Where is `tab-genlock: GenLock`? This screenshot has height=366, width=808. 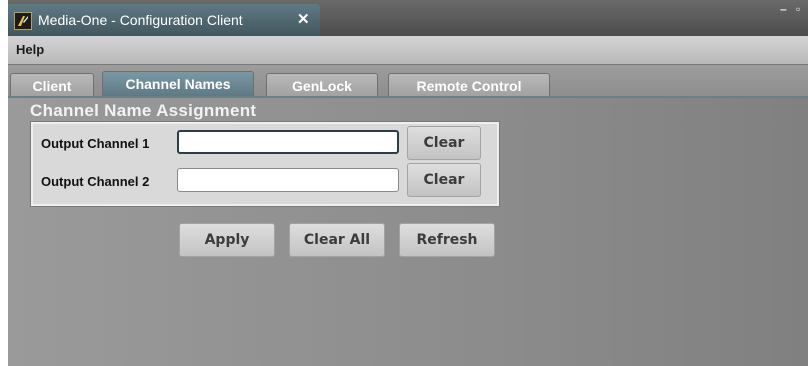 tab-genlock: GenLock is located at coordinates (322, 85).